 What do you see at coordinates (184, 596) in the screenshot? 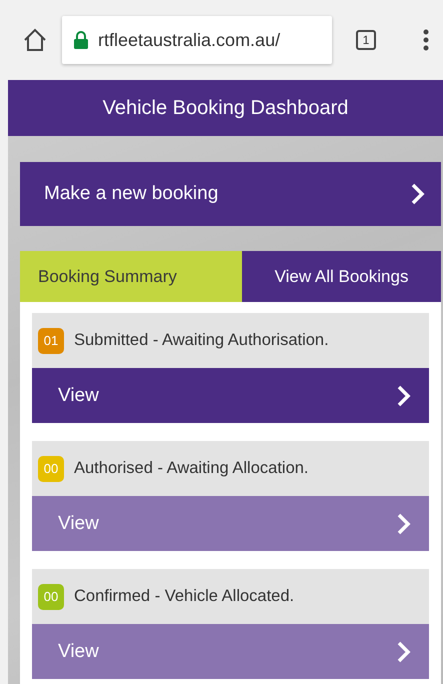
I see `status-label: Confirmed - Vehicle Allocated.` at bounding box center [184, 596].